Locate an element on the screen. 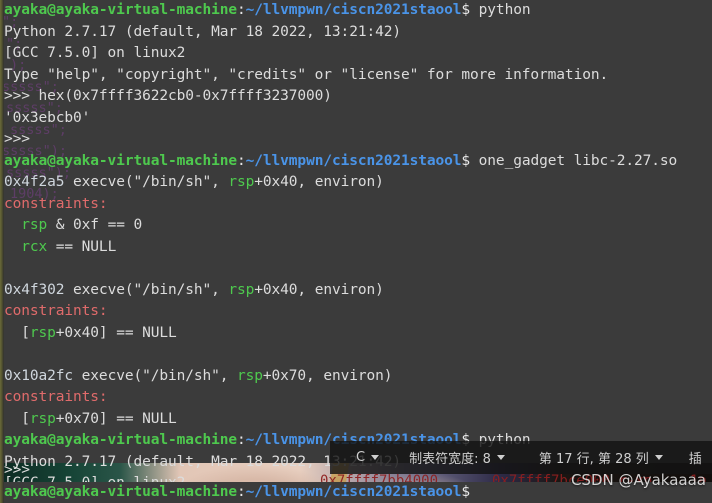 This screenshot has width=712, height=503. window-edge-strip is located at coordinates (2, 251).